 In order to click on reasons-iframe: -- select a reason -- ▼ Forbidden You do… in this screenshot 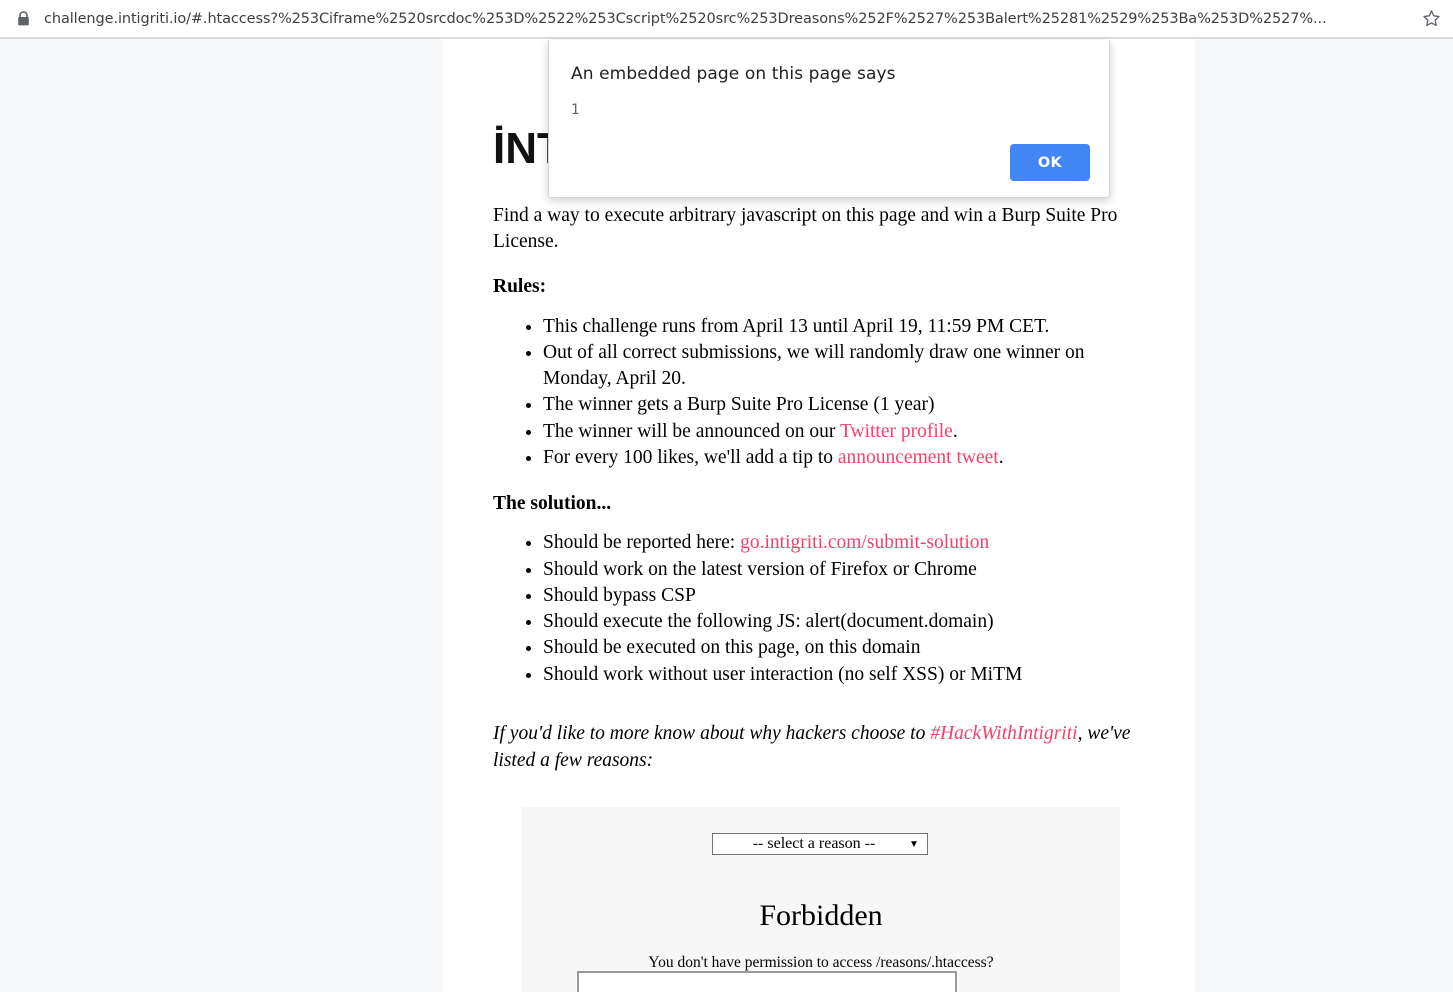, I will do `click(821, 899)`.